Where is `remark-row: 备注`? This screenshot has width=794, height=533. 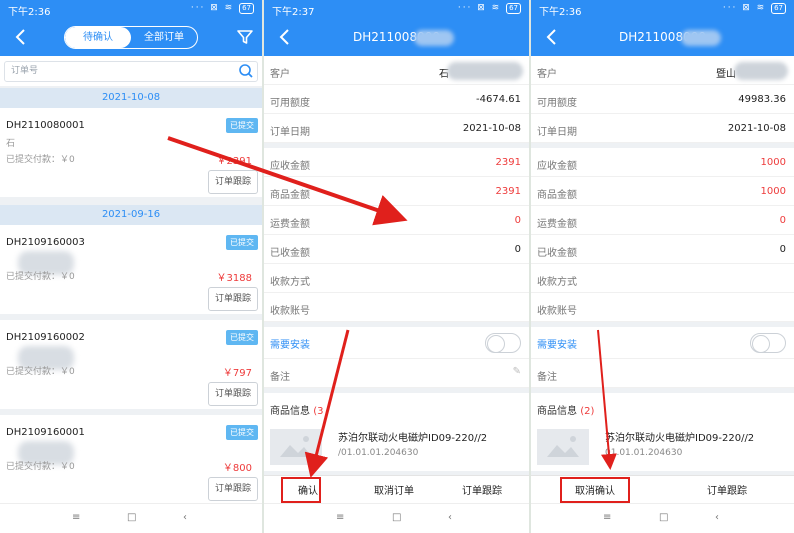
remark-row: 备注 is located at coordinates (662, 373).